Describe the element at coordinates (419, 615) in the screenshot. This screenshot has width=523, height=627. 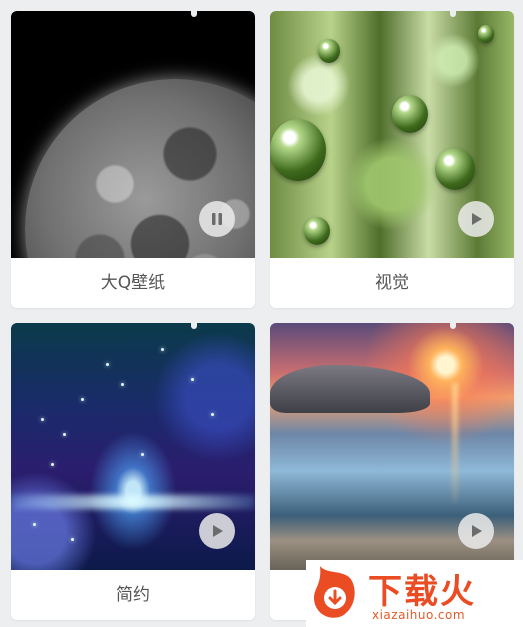
I see `watermark-url: xiazaihuo.com` at that location.